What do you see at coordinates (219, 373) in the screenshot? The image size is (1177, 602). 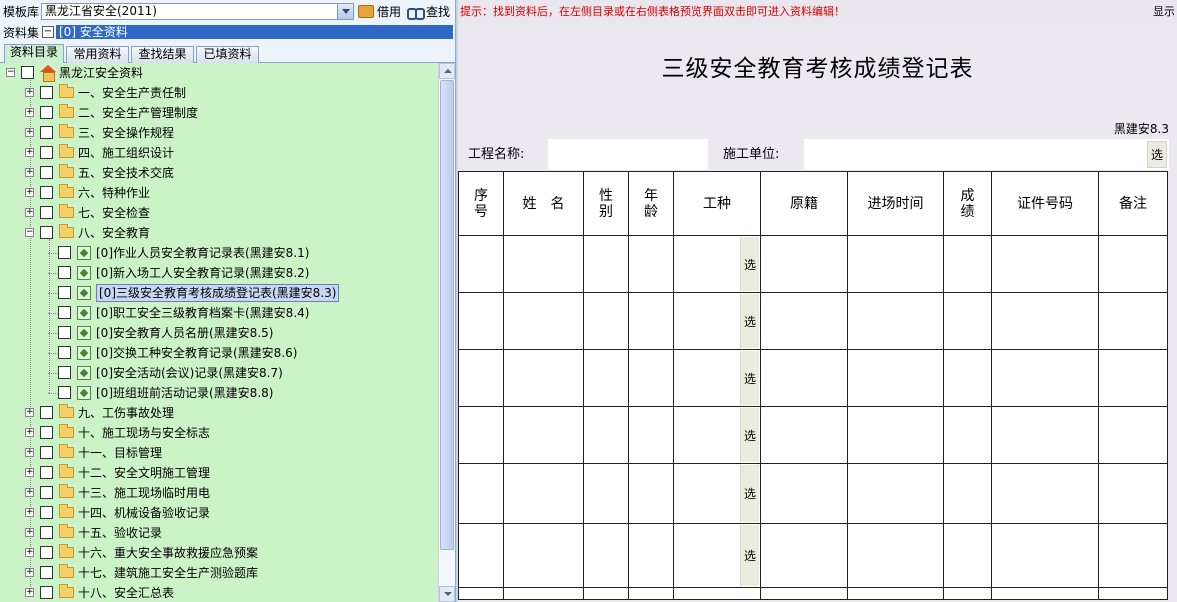 I see `tree-document: [0]安全活动(会议)记录(黑建安8.7)` at bounding box center [219, 373].